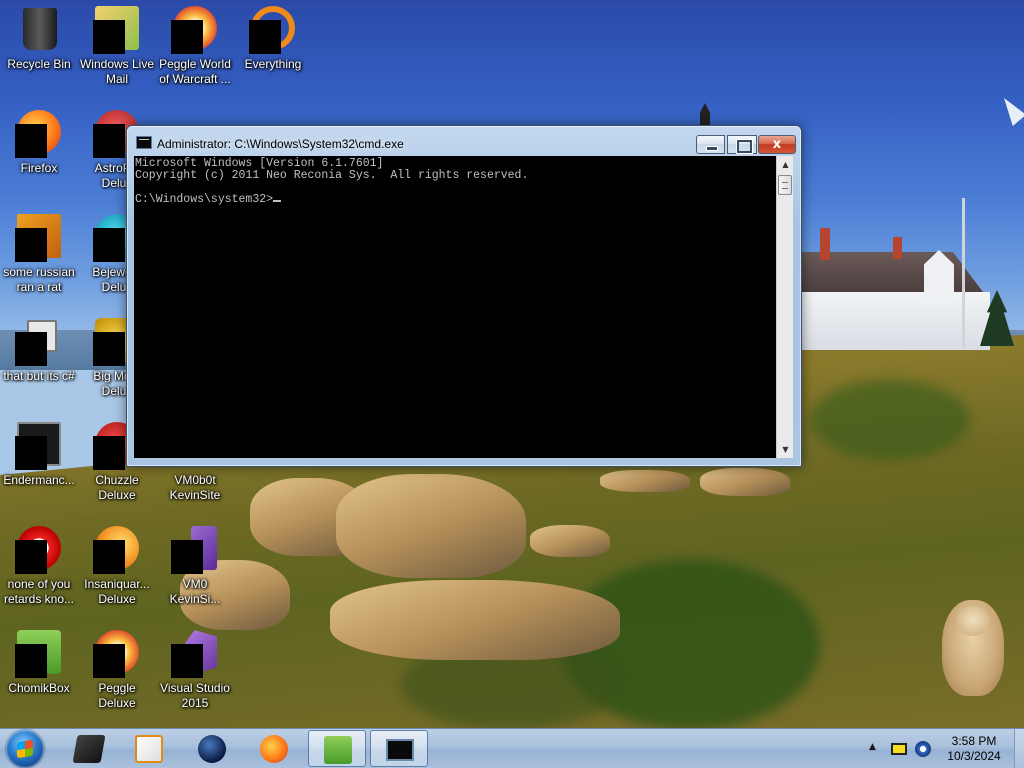 This screenshot has height=768, width=1024. What do you see at coordinates (39, 376) in the screenshot?
I see `desktop-icon-label: that but its c#` at bounding box center [39, 376].